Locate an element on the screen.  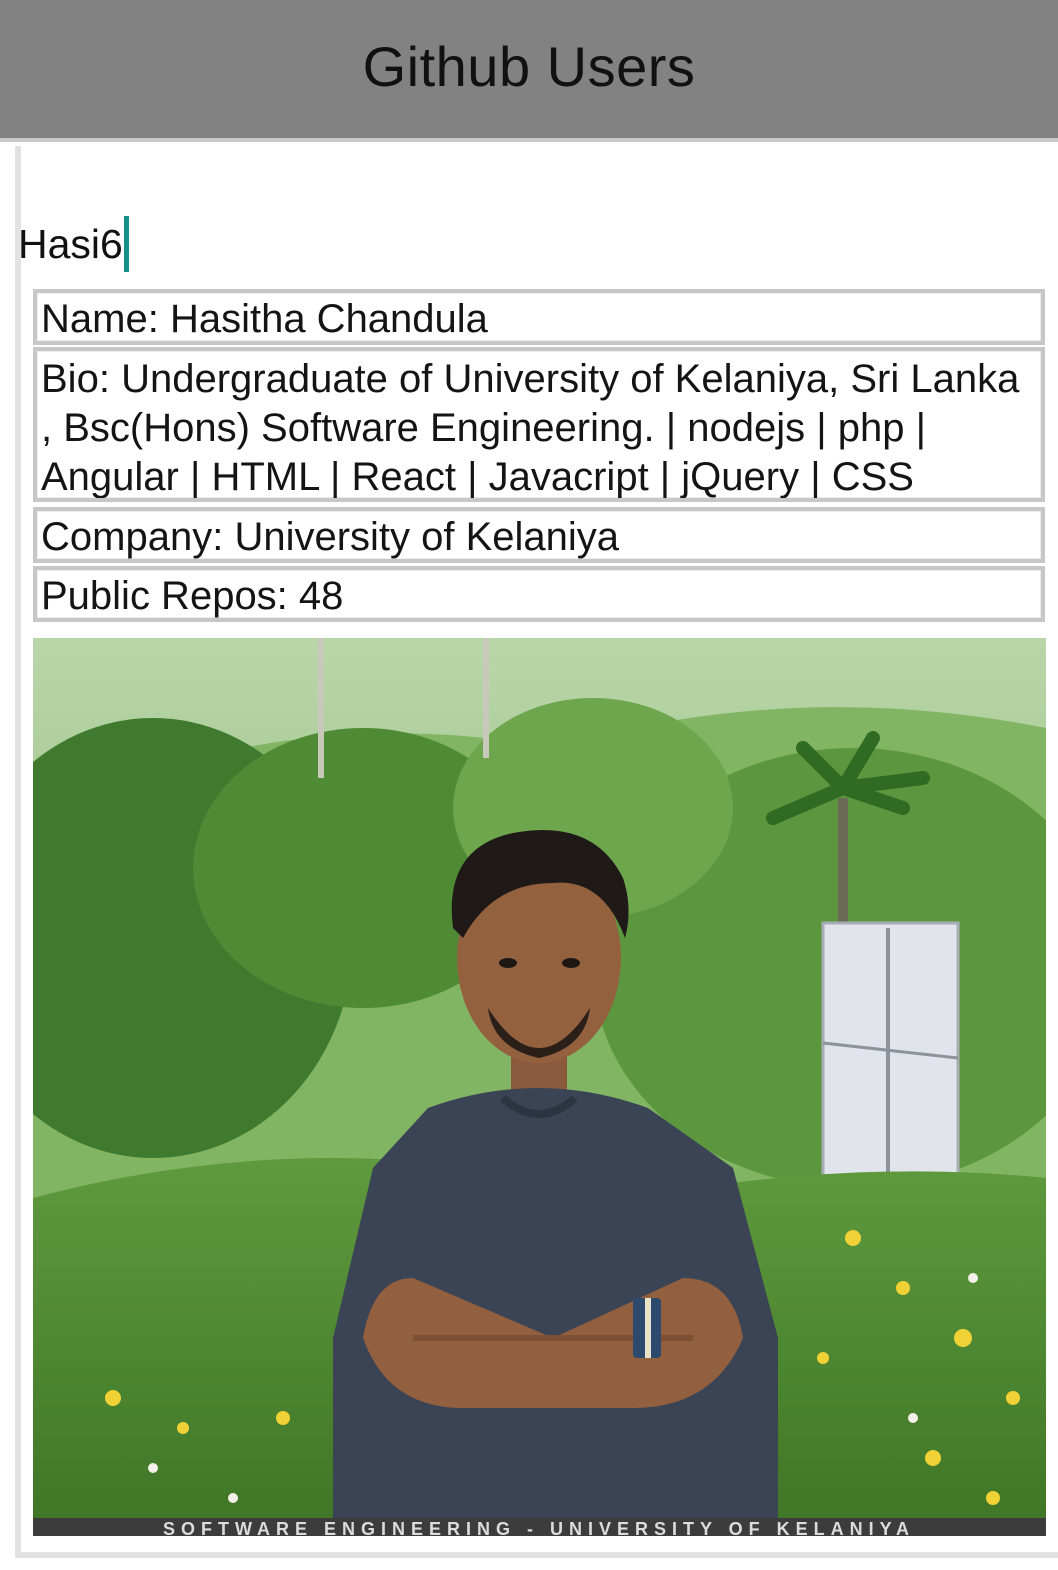
public-repos-value: 48 is located at coordinates (321, 596).